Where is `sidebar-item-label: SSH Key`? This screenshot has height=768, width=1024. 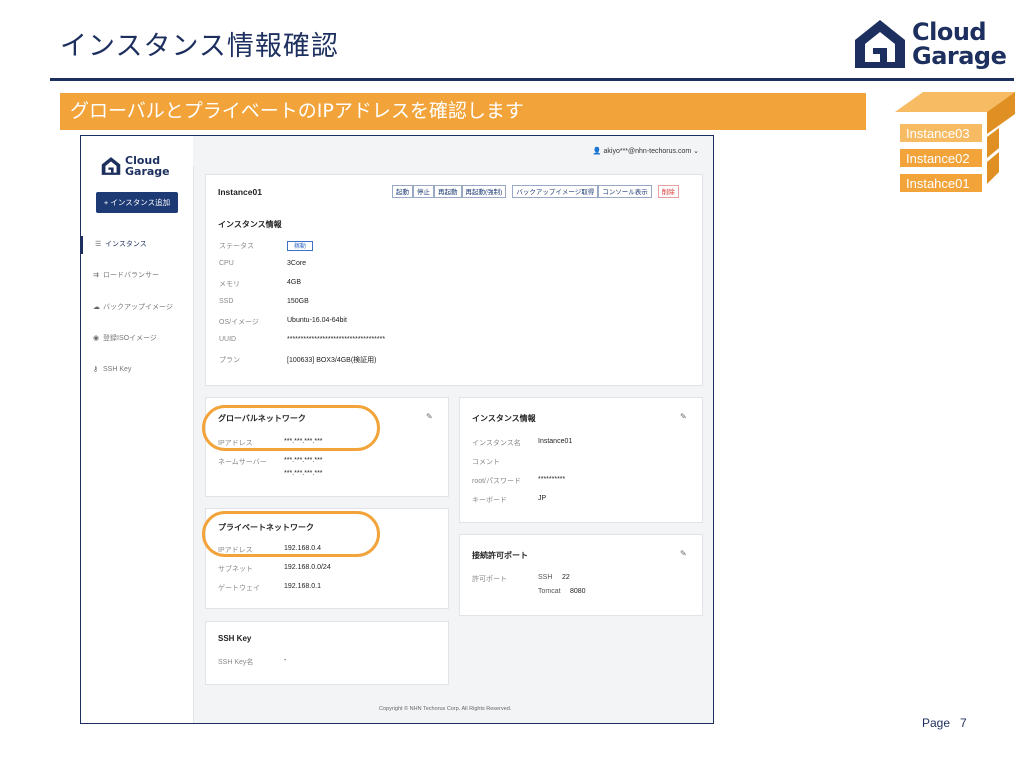
sidebar-item-label: SSH Key is located at coordinates (117, 369).